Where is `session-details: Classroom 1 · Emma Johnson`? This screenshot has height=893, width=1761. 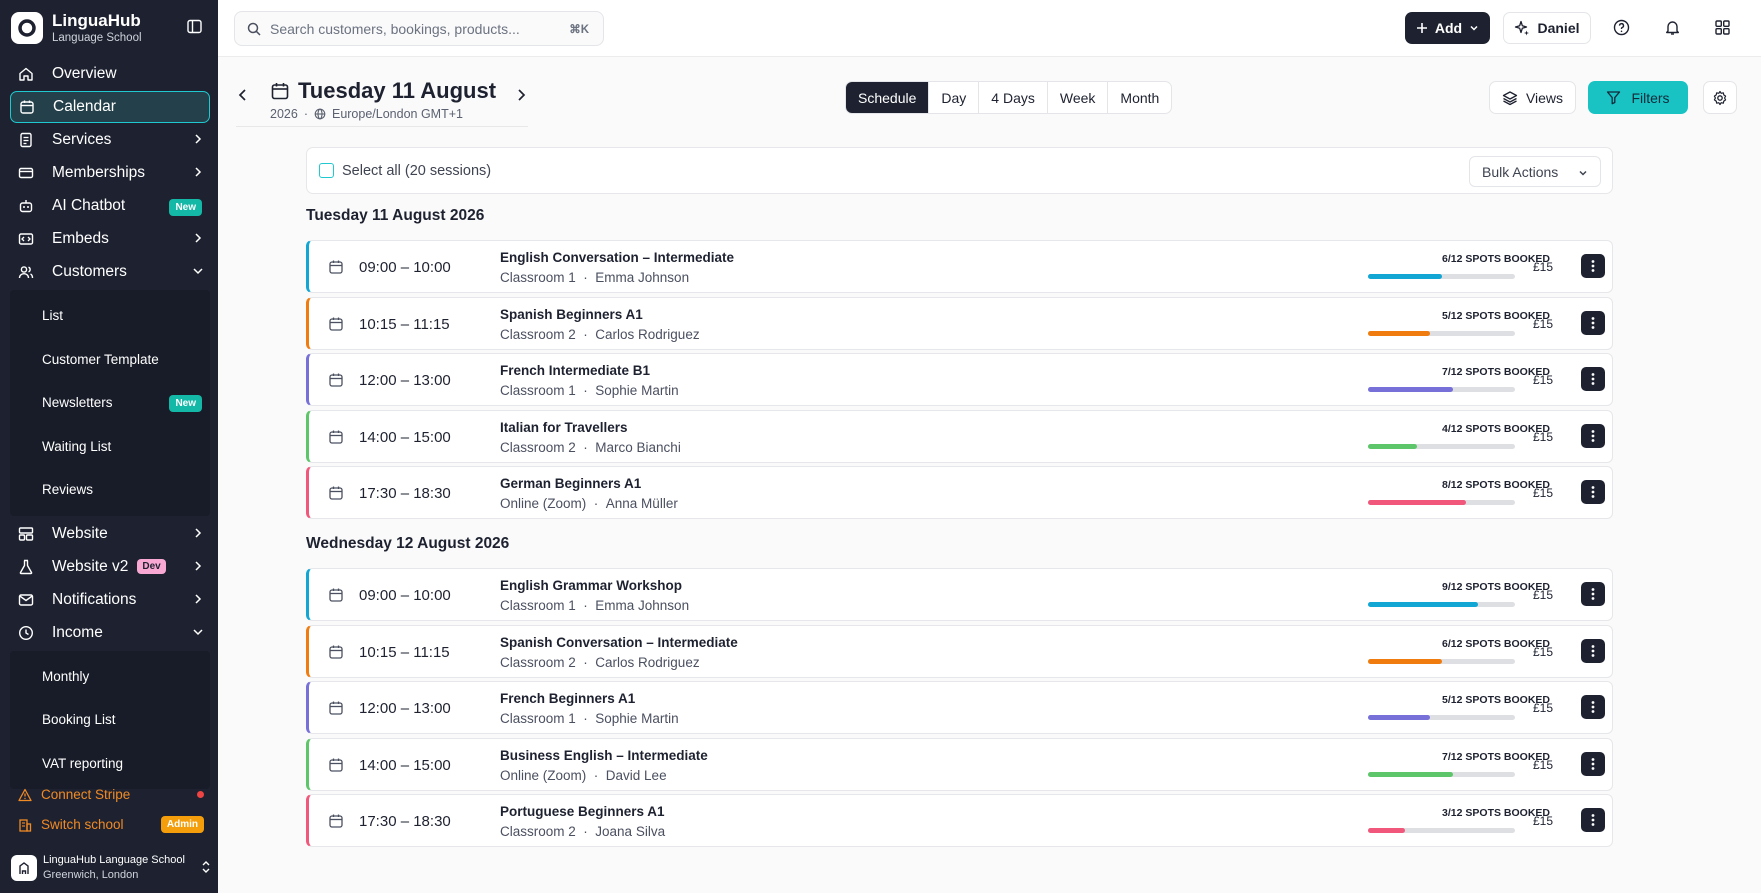 session-details: Classroom 1 · Emma Johnson is located at coordinates (594, 605).